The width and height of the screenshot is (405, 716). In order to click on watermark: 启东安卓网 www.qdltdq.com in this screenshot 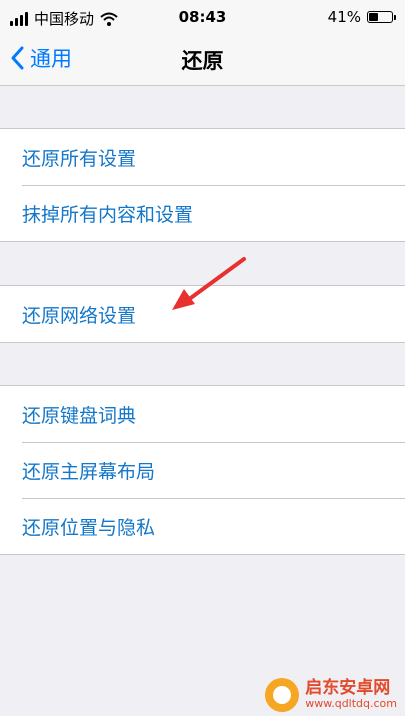, I will do `click(331, 695)`.